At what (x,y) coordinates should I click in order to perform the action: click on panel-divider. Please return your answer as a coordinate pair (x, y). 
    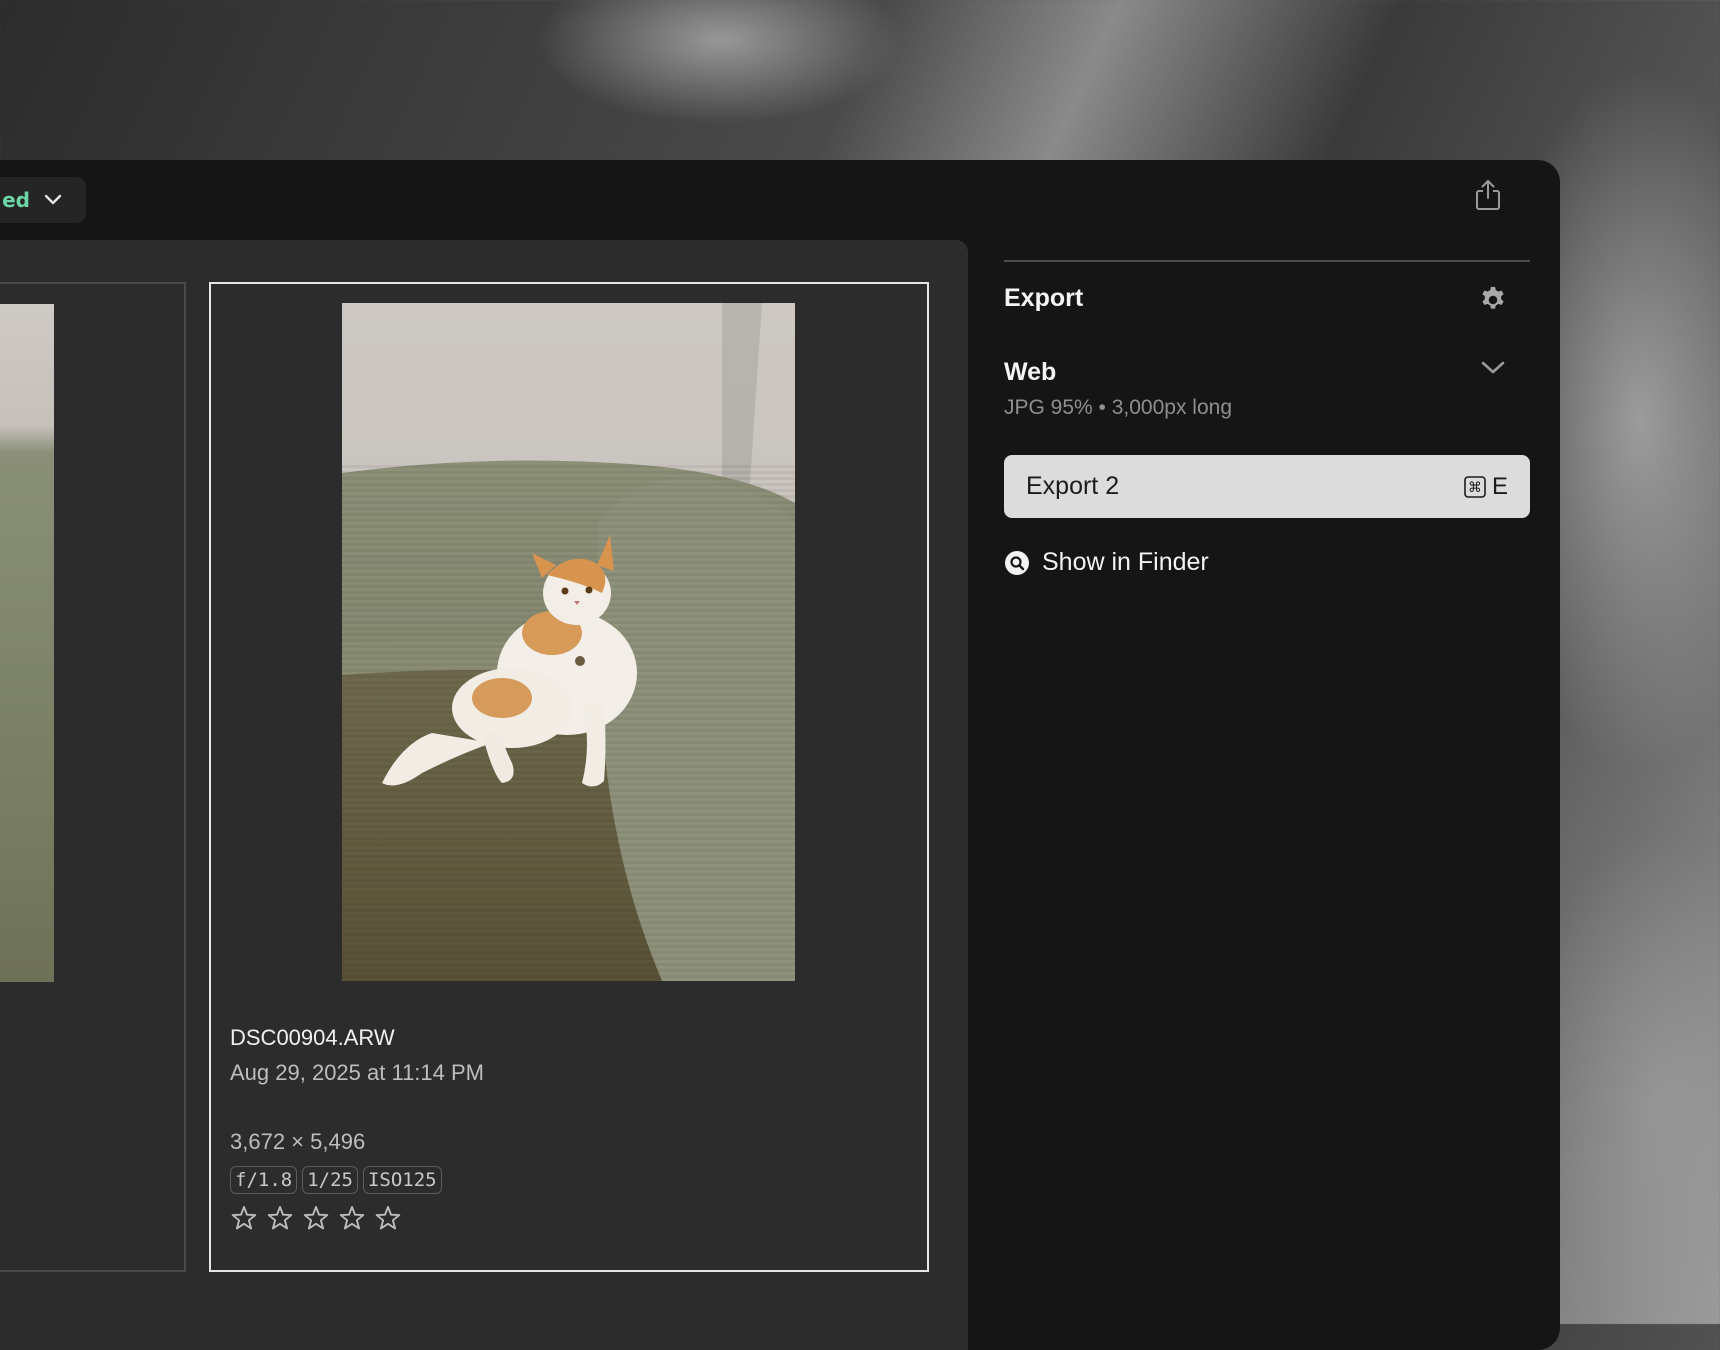
    Looking at the image, I should click on (1267, 261).